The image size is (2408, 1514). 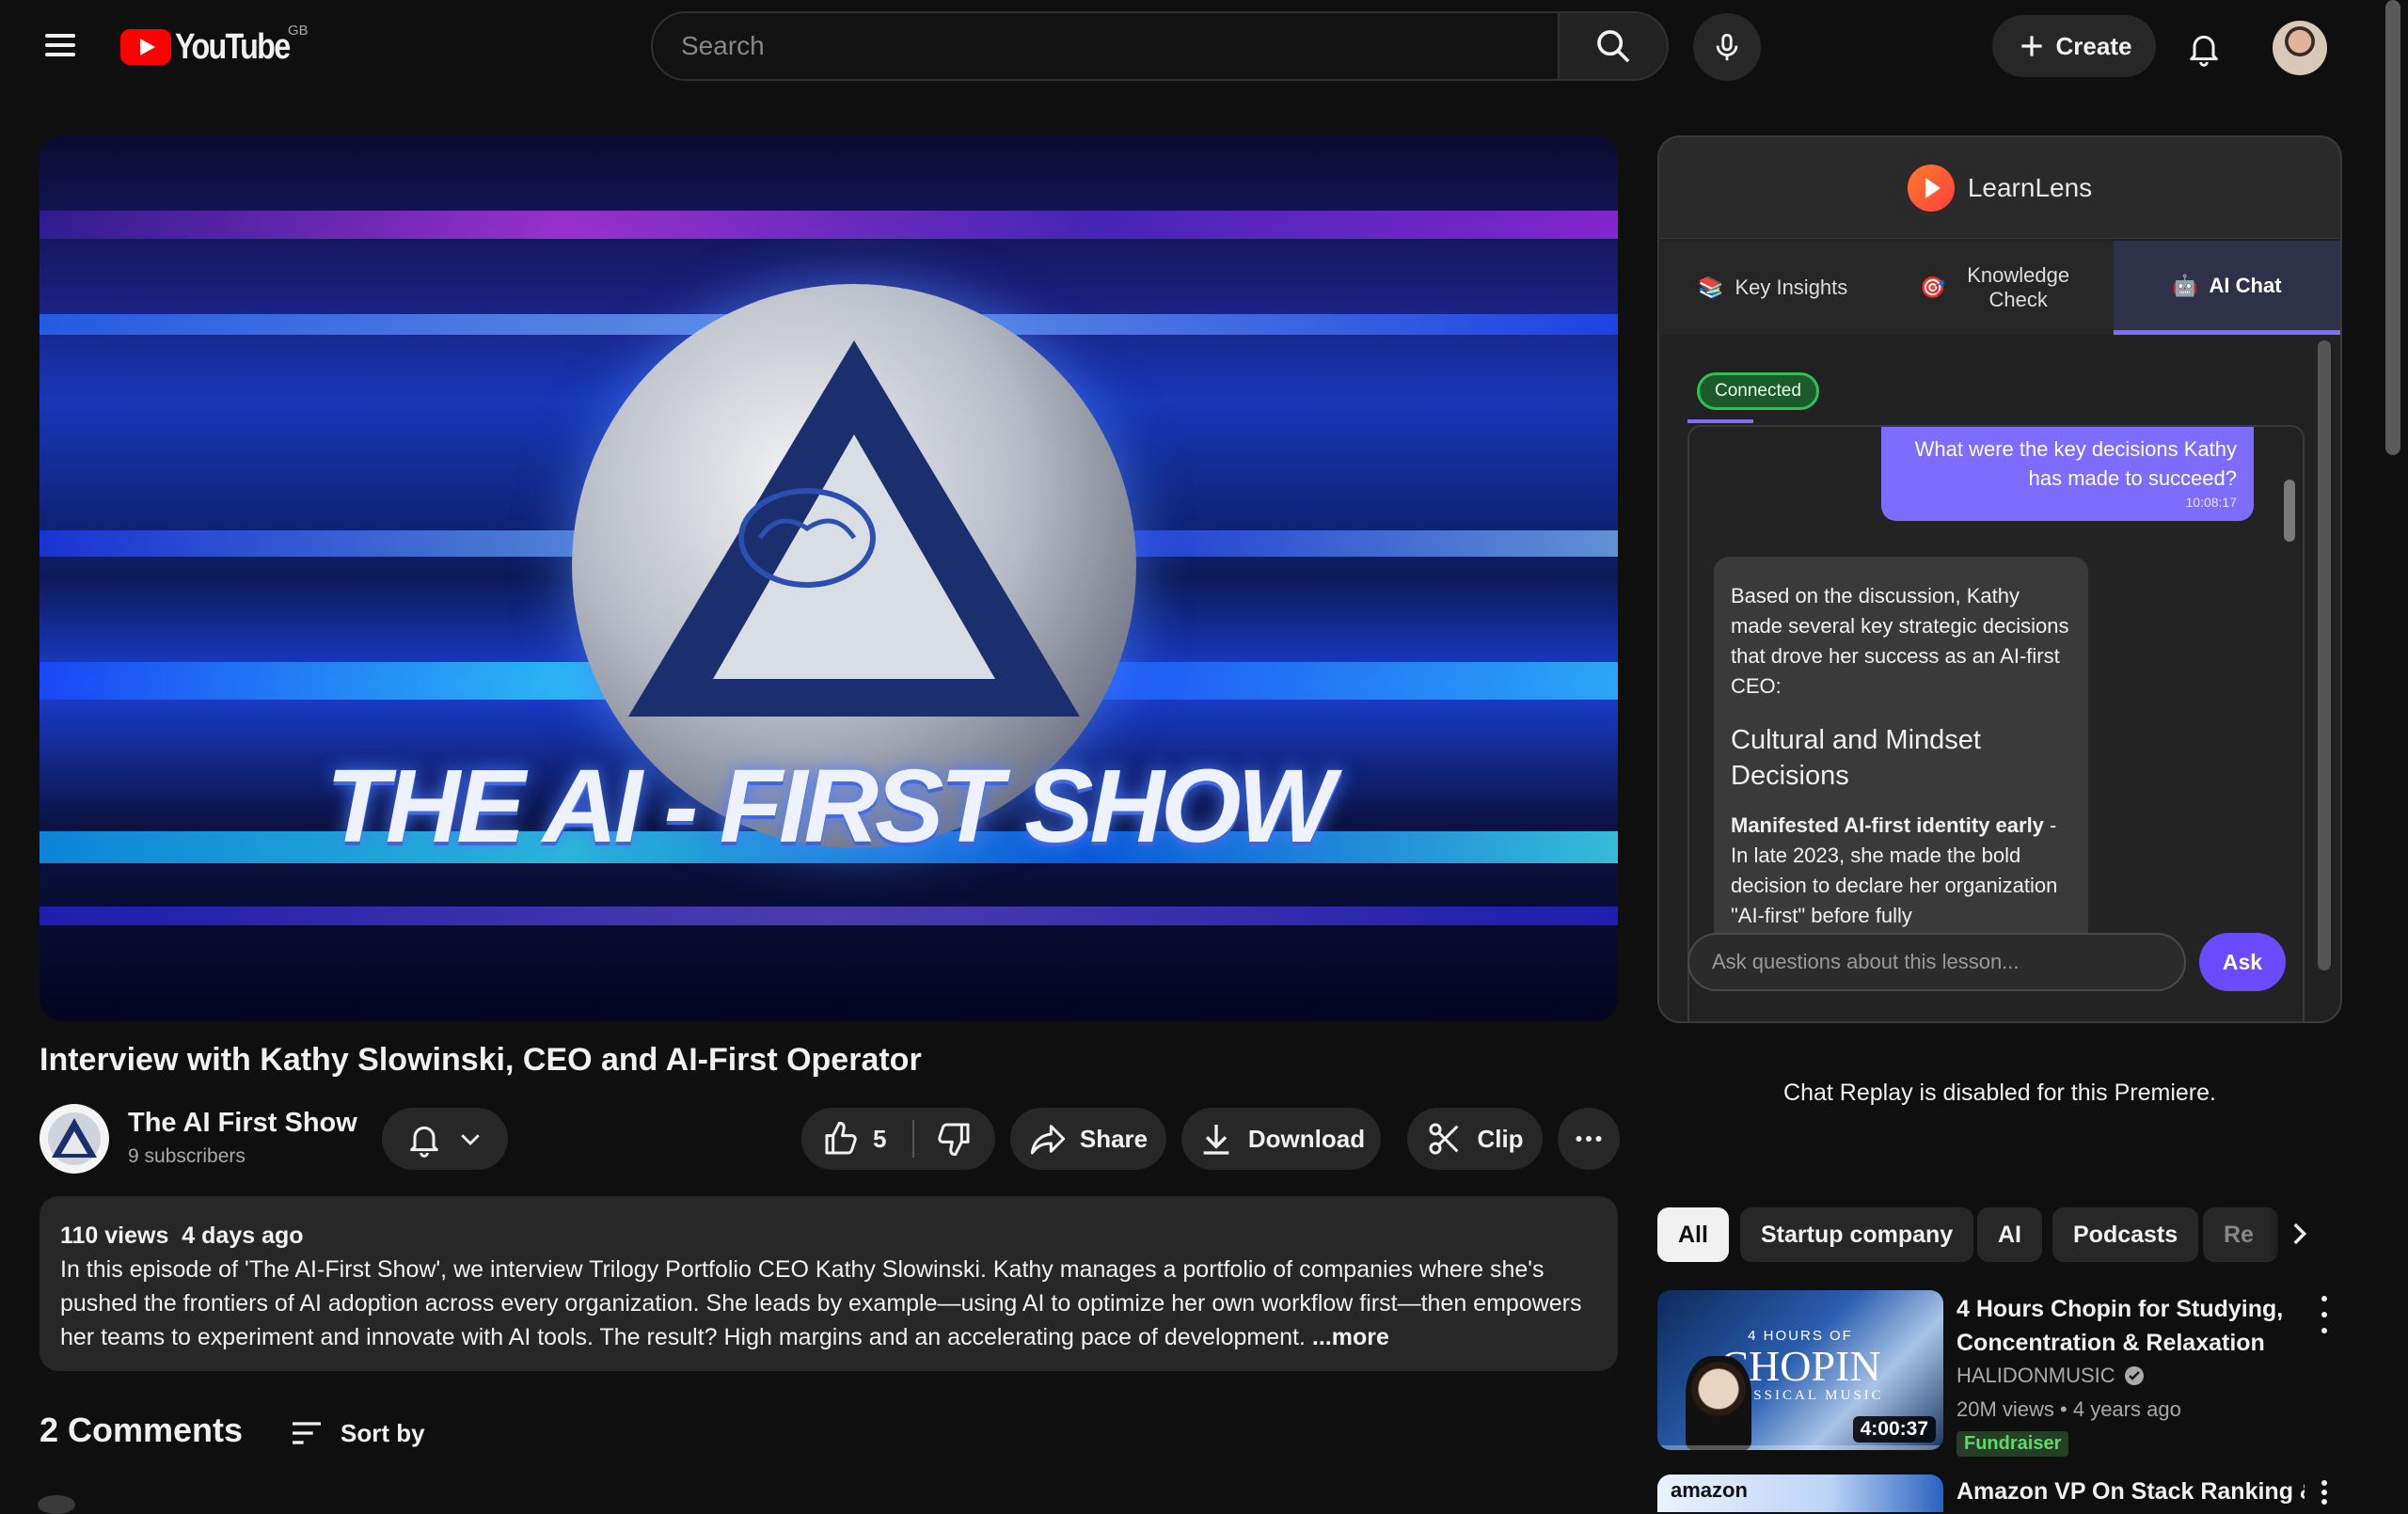 What do you see at coordinates (854, 529) in the screenshot?
I see `triangle-logo-icon` at bounding box center [854, 529].